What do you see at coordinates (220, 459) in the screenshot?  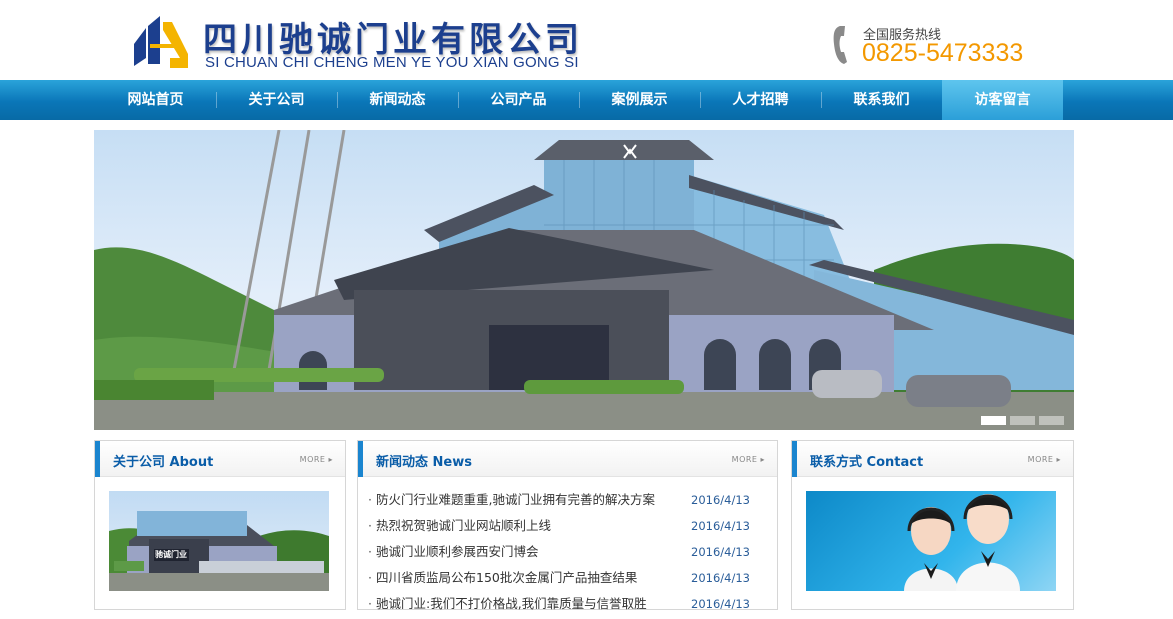 I see `about-panel-header: 关于公司 About MORE` at bounding box center [220, 459].